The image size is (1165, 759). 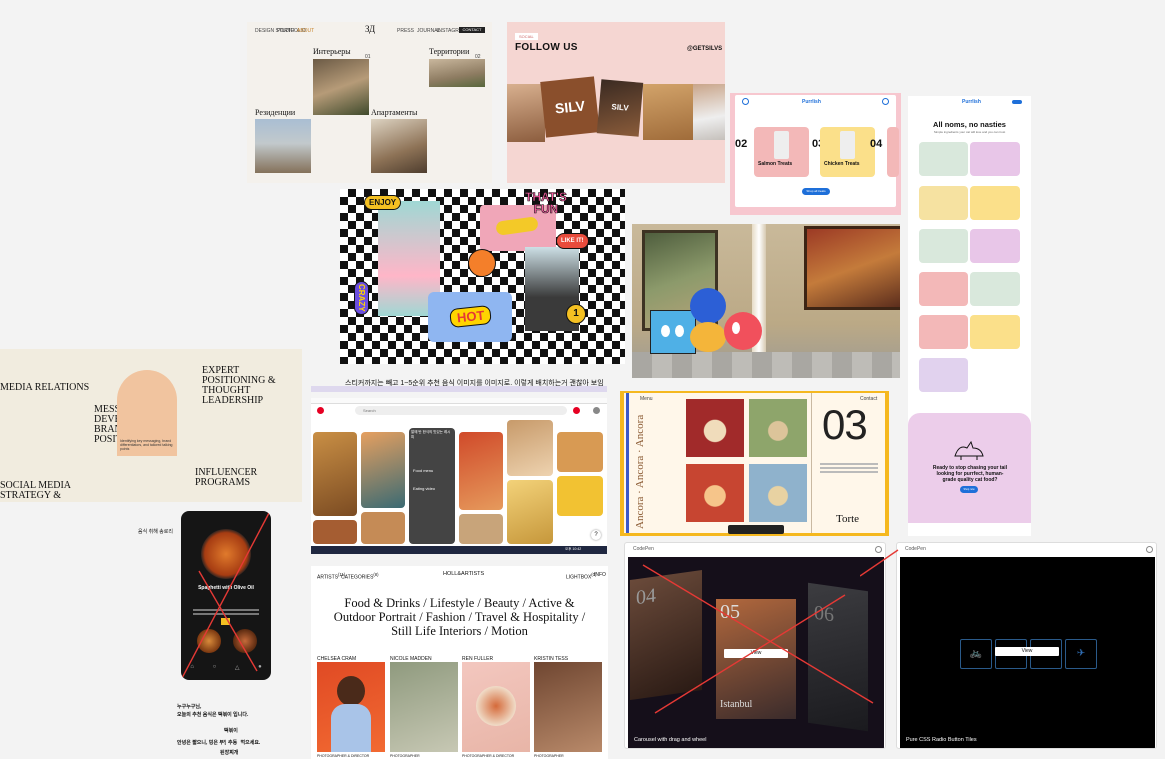 What do you see at coordinates (530, 512) in the screenshot?
I see `pin-cheese` at bounding box center [530, 512].